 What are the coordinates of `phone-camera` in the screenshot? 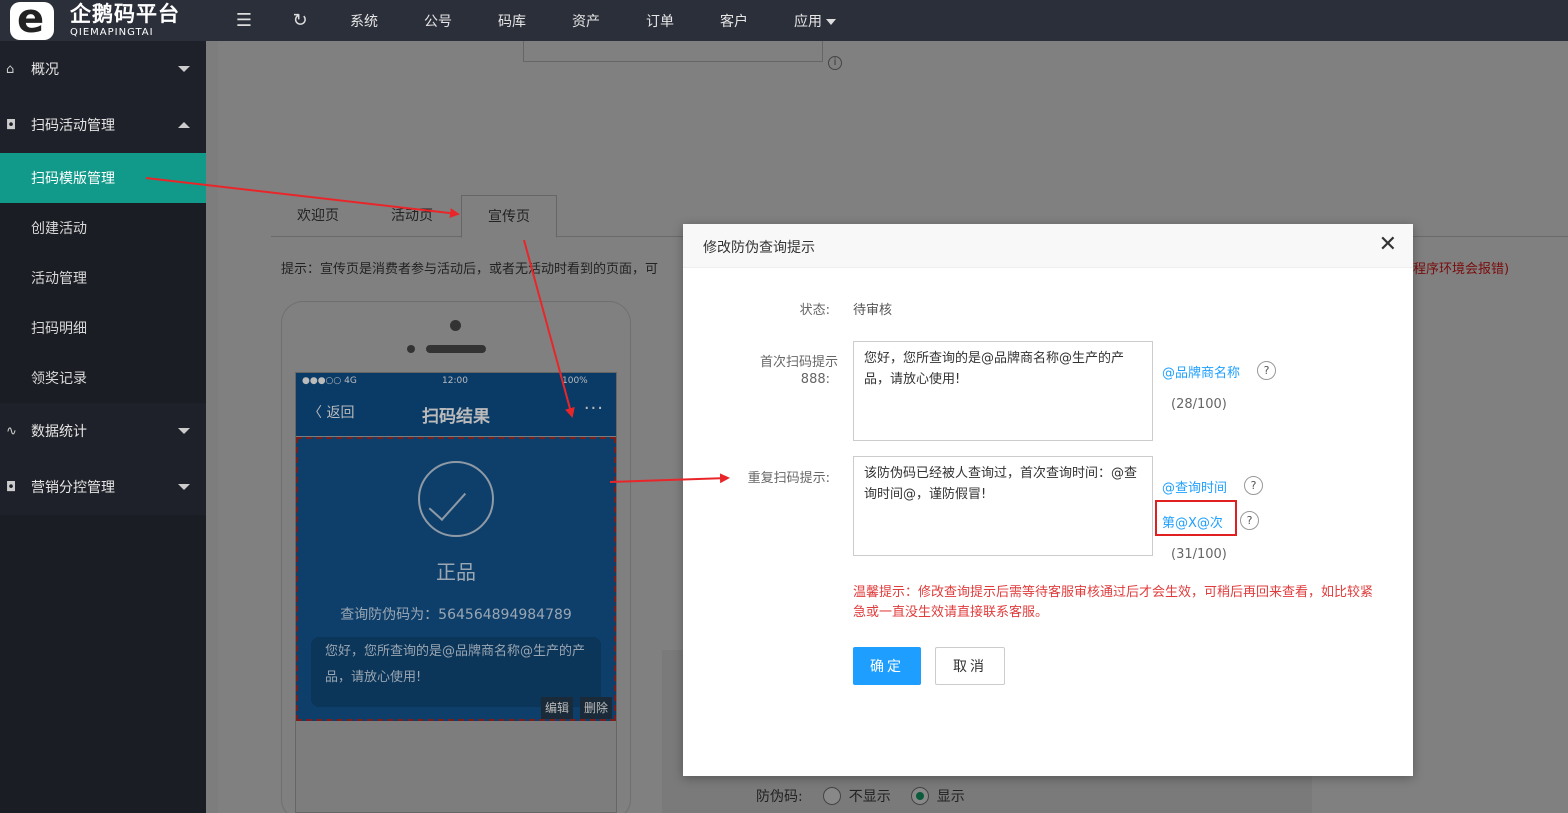 It's located at (455, 325).